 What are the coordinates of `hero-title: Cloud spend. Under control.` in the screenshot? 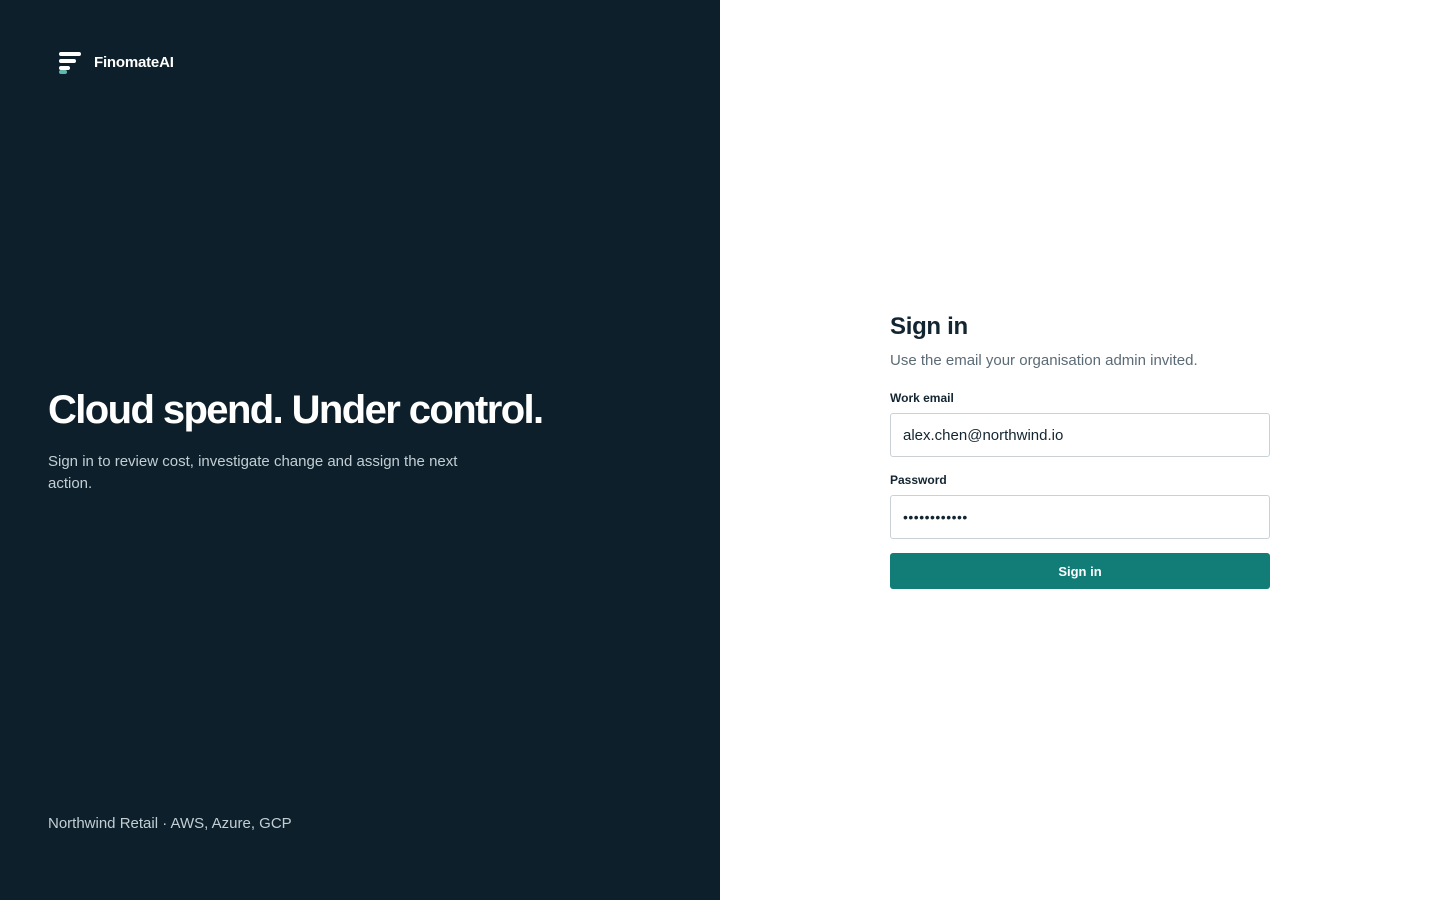 It's located at (296, 410).